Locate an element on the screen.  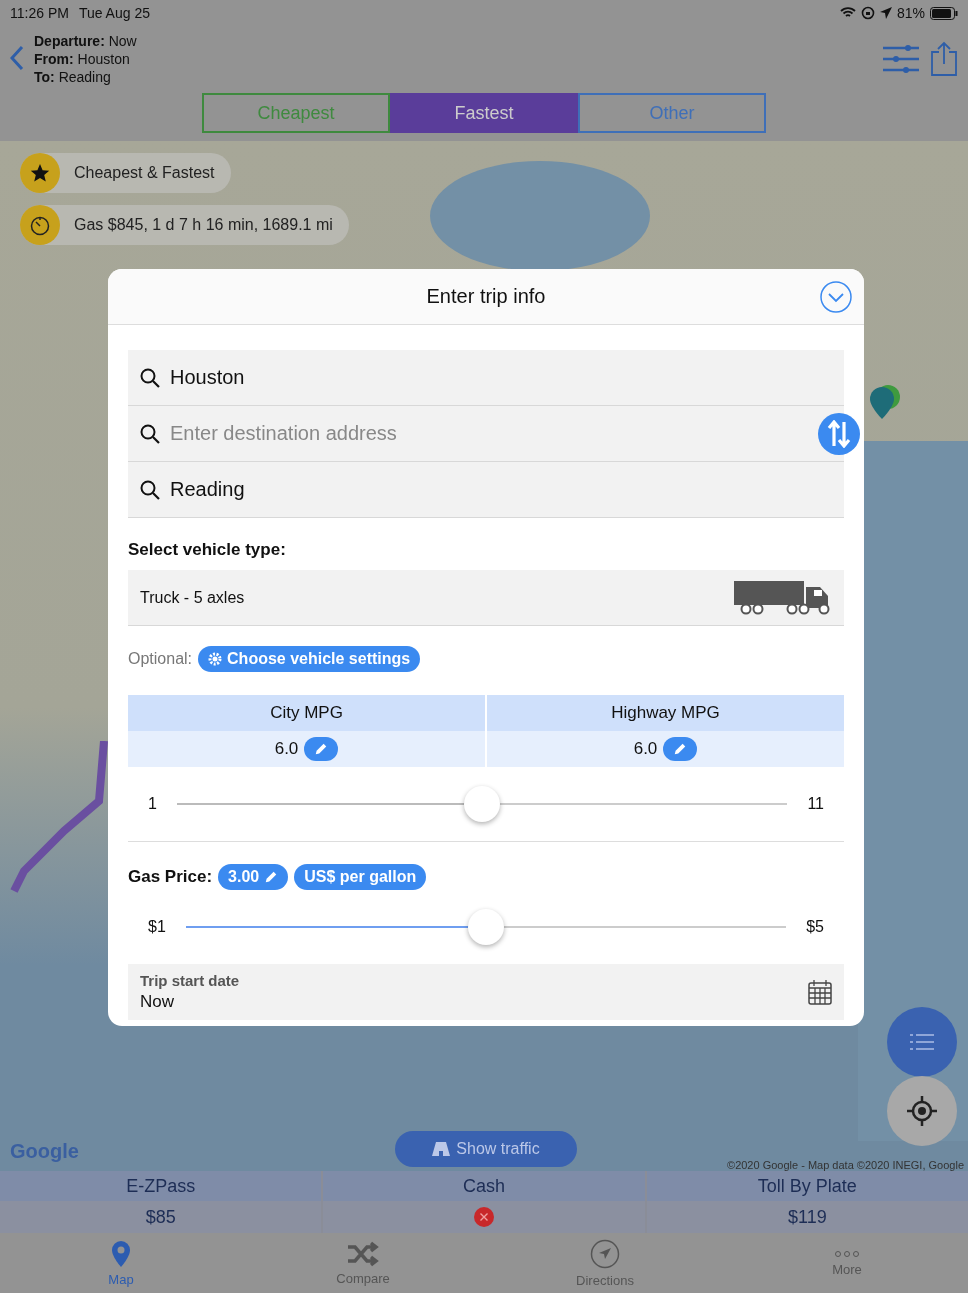
tab-bar-item: Compare is located at coordinates (363, 1263).